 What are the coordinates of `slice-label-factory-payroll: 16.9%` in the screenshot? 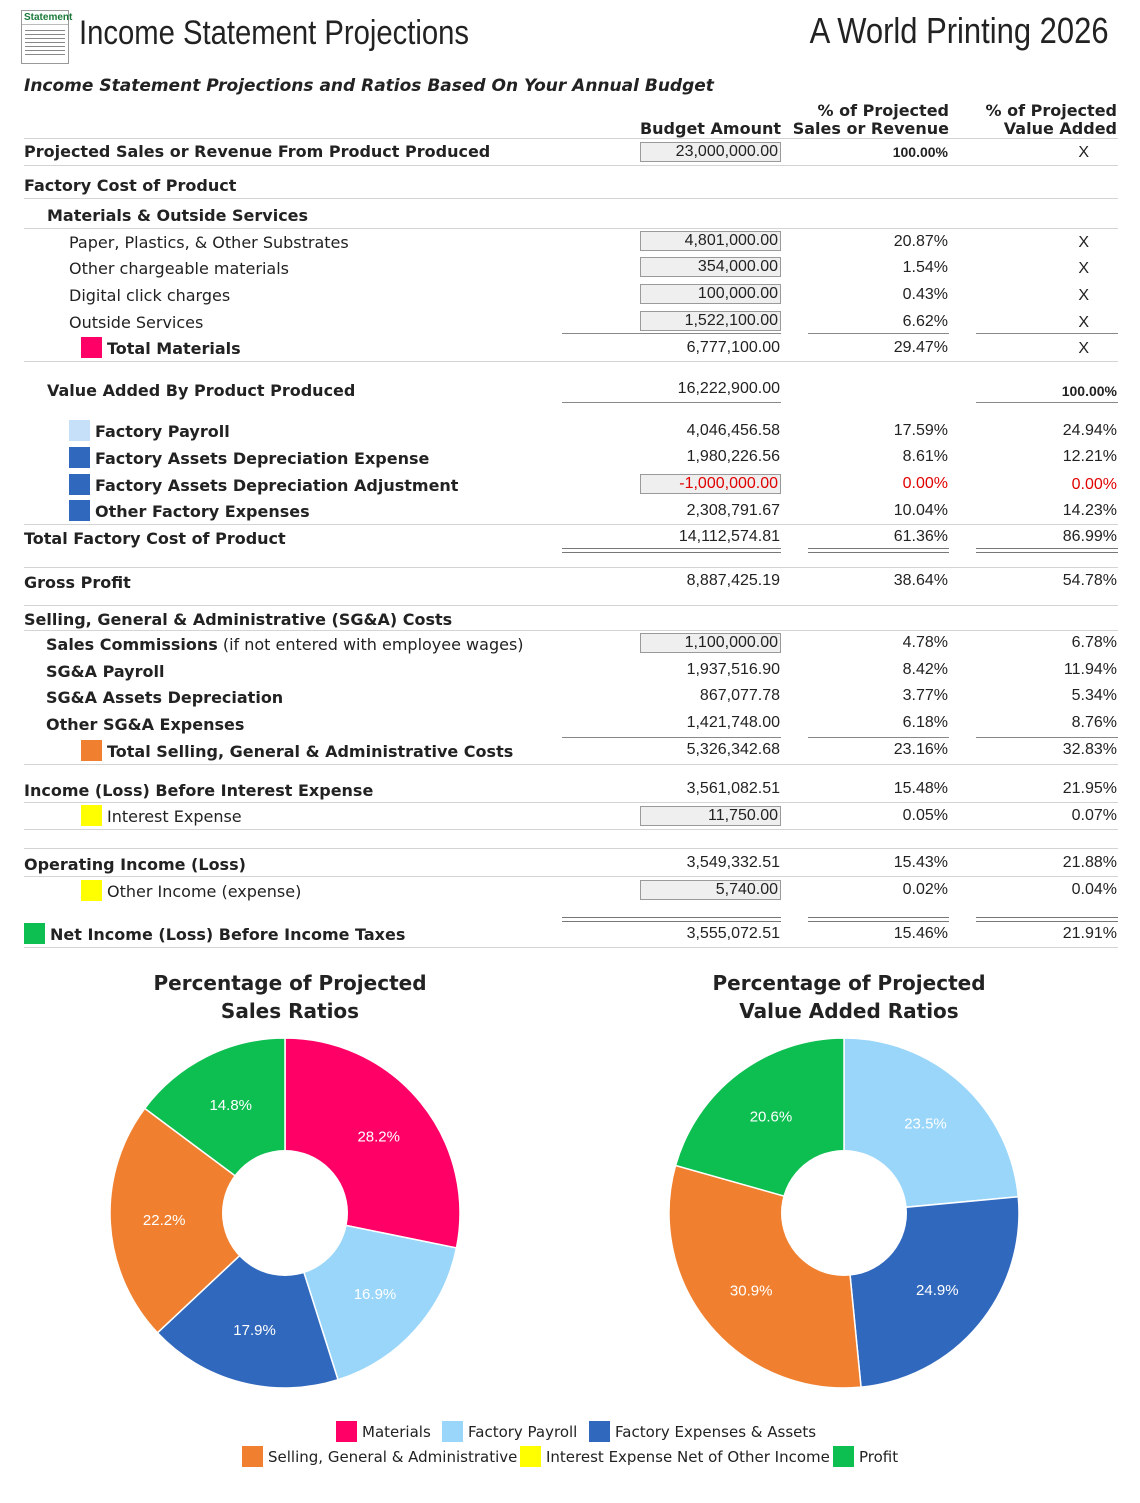 It's located at (375, 1294).